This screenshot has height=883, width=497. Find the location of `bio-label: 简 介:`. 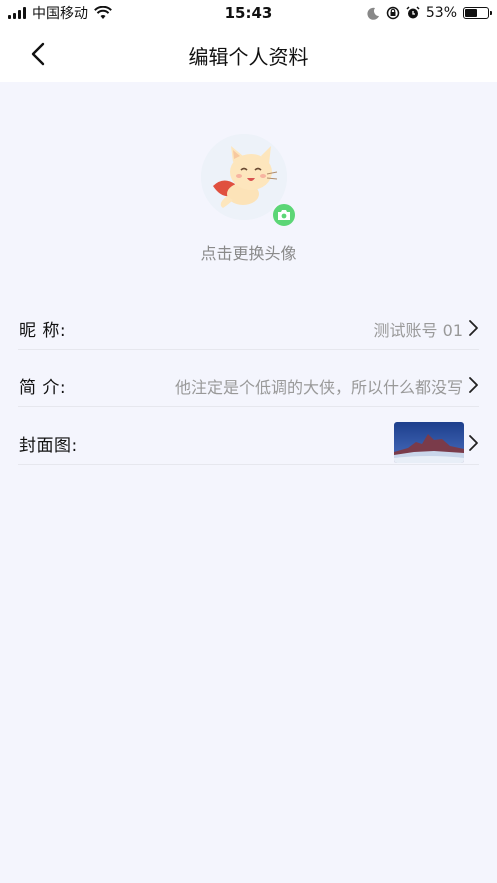

bio-label: 简 介: is located at coordinates (43, 388).